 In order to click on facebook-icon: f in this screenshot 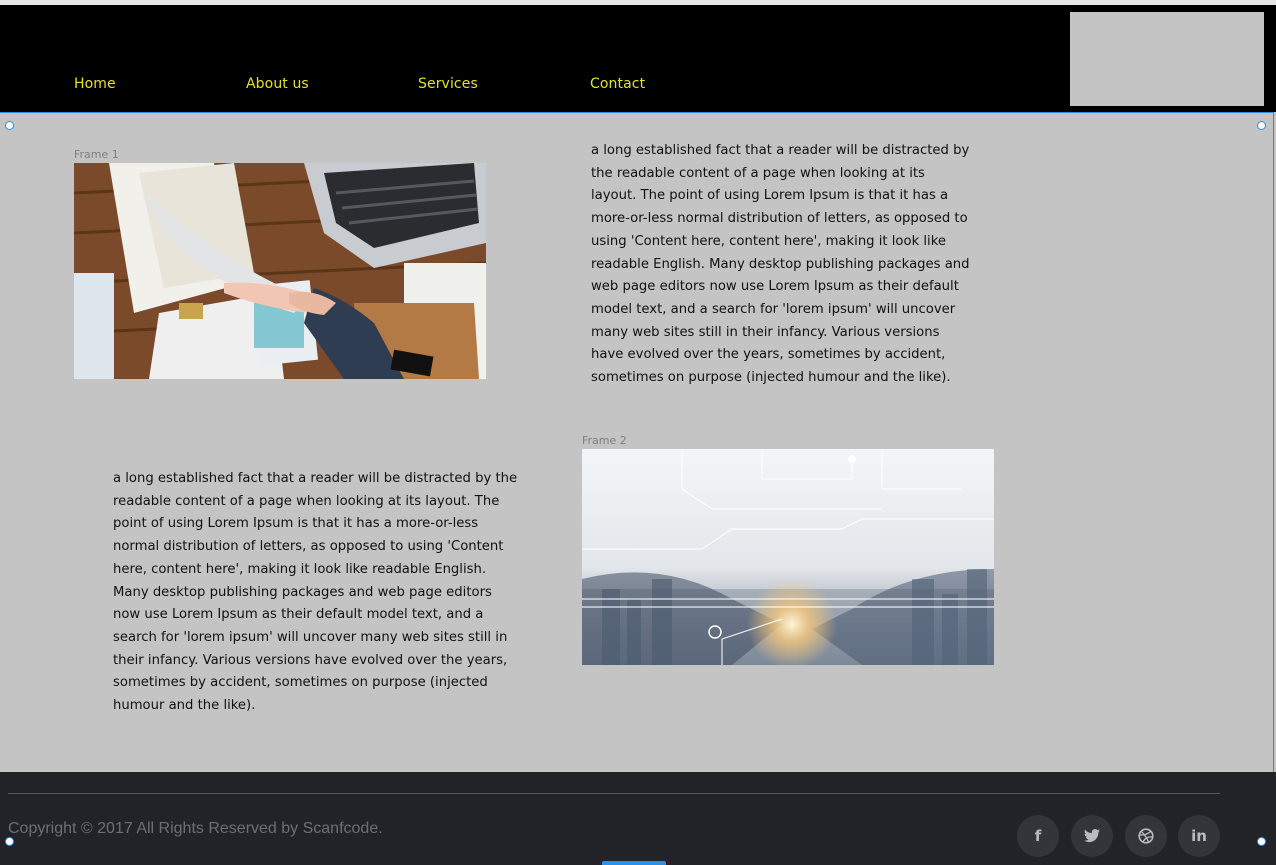, I will do `click(1038, 836)`.